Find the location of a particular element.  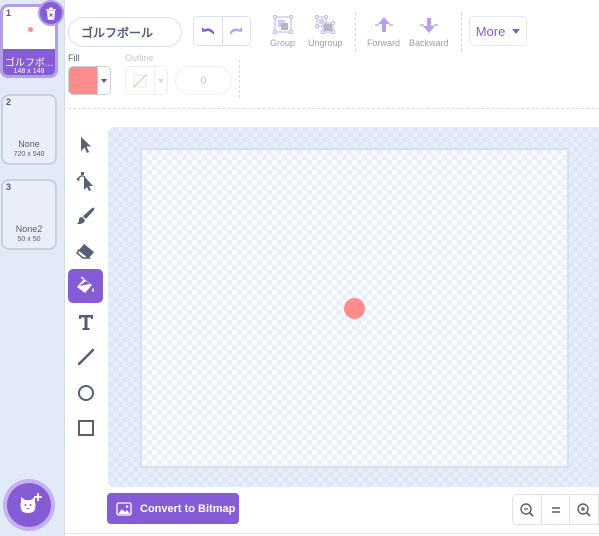

forward-label: Forward is located at coordinates (384, 43).